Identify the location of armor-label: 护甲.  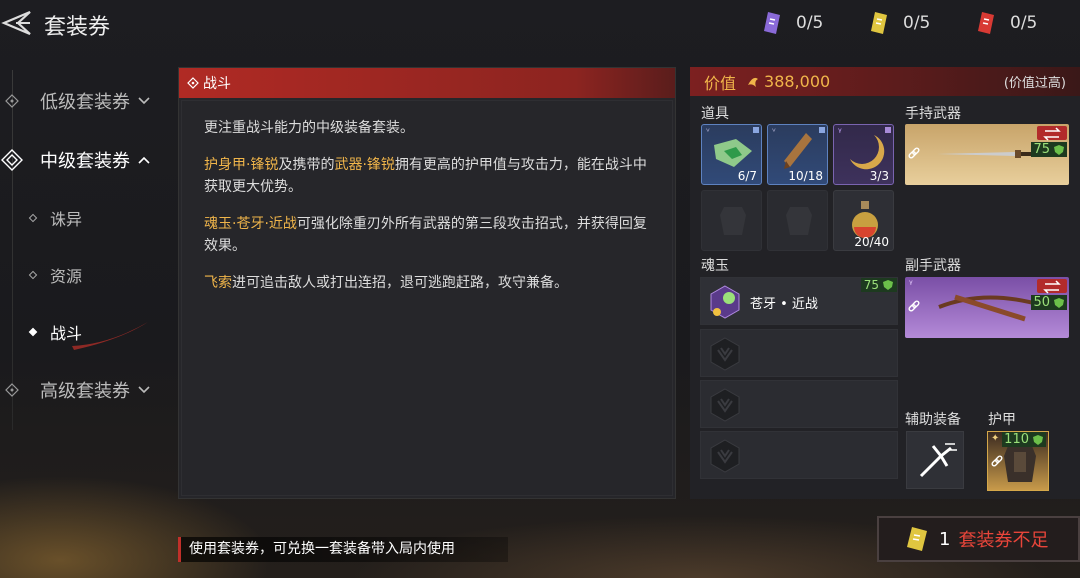
(1002, 420).